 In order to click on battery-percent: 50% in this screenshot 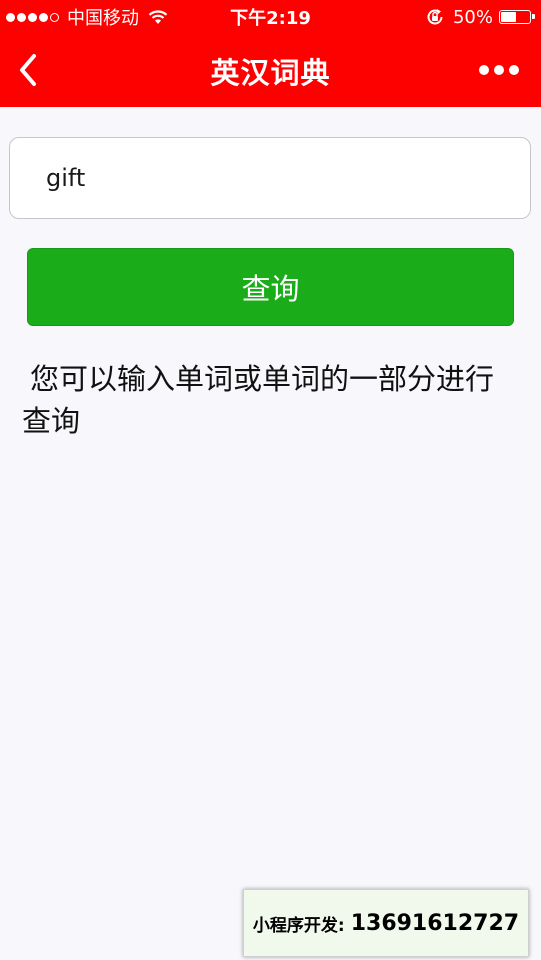, I will do `click(472, 17)`.